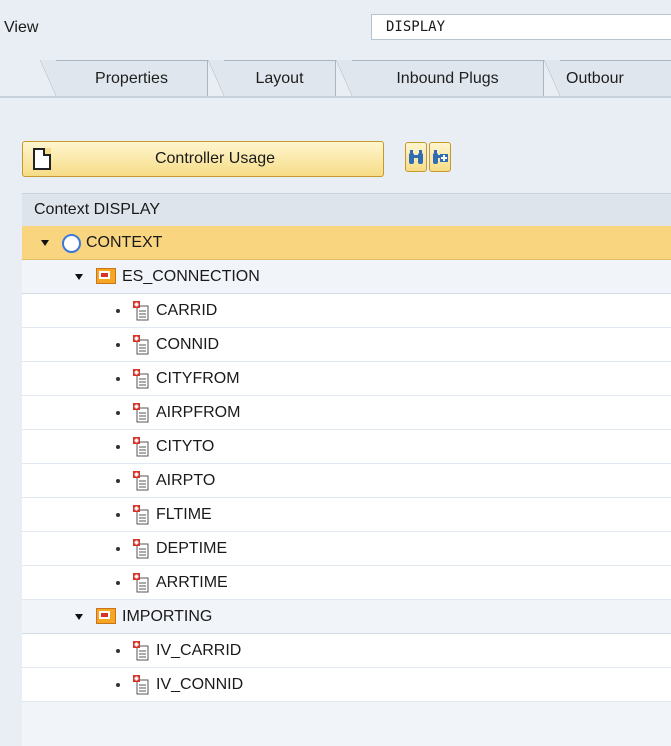 The height and width of the screenshot is (746, 671). I want to click on tree-row-attribute: AIRPFROM, so click(346, 413).